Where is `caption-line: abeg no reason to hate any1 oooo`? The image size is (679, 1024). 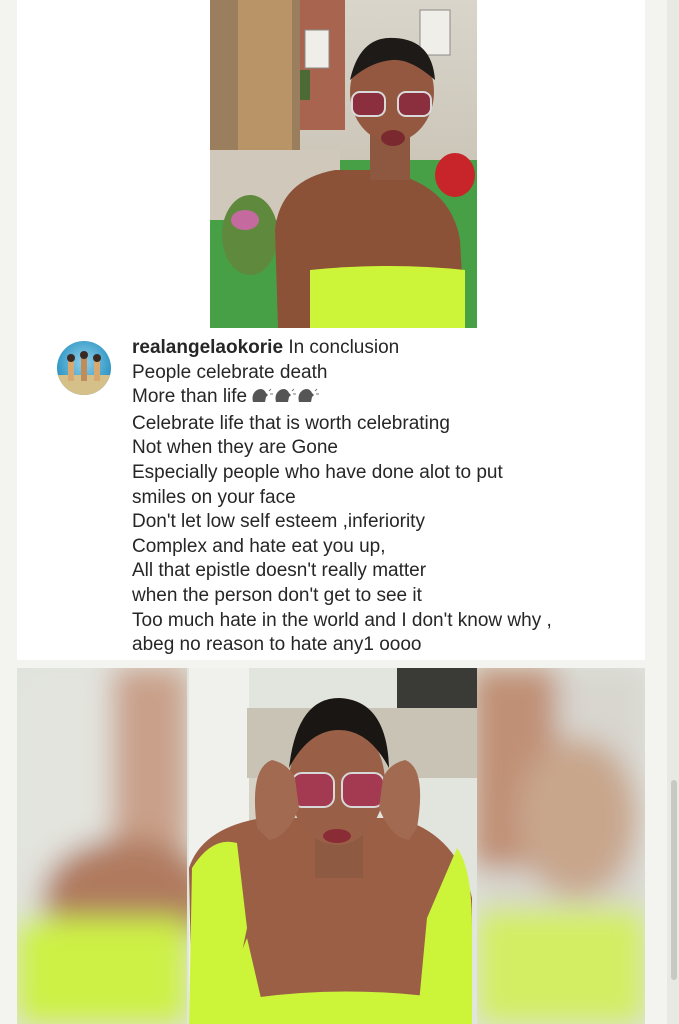 caption-line: abeg no reason to hate any1 oooo is located at coordinates (277, 645).